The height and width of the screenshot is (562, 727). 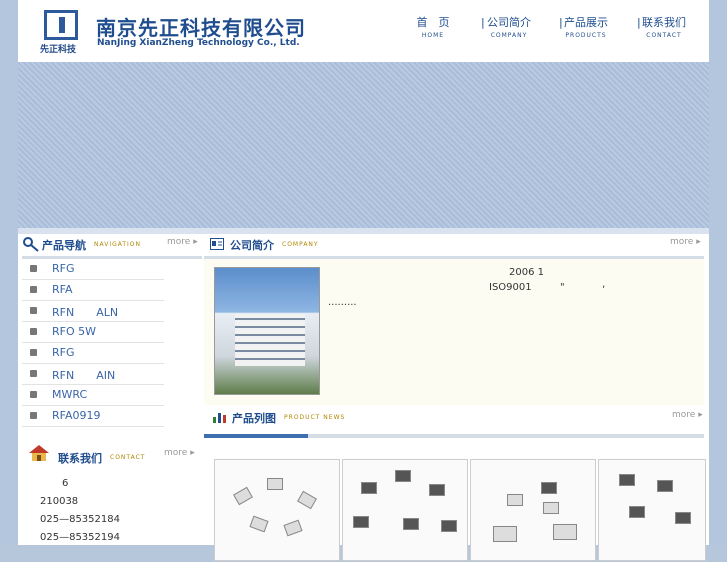 What do you see at coordinates (562, 287) in the screenshot?
I see `company-intro-quote: "` at bounding box center [562, 287].